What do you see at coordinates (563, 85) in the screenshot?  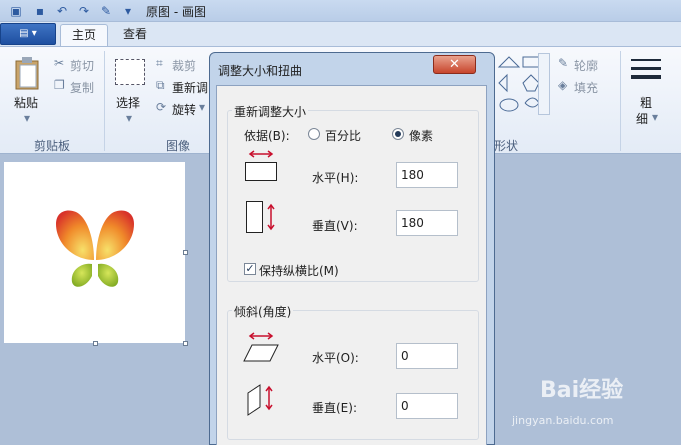 I see `fill-icon: ◈` at bounding box center [563, 85].